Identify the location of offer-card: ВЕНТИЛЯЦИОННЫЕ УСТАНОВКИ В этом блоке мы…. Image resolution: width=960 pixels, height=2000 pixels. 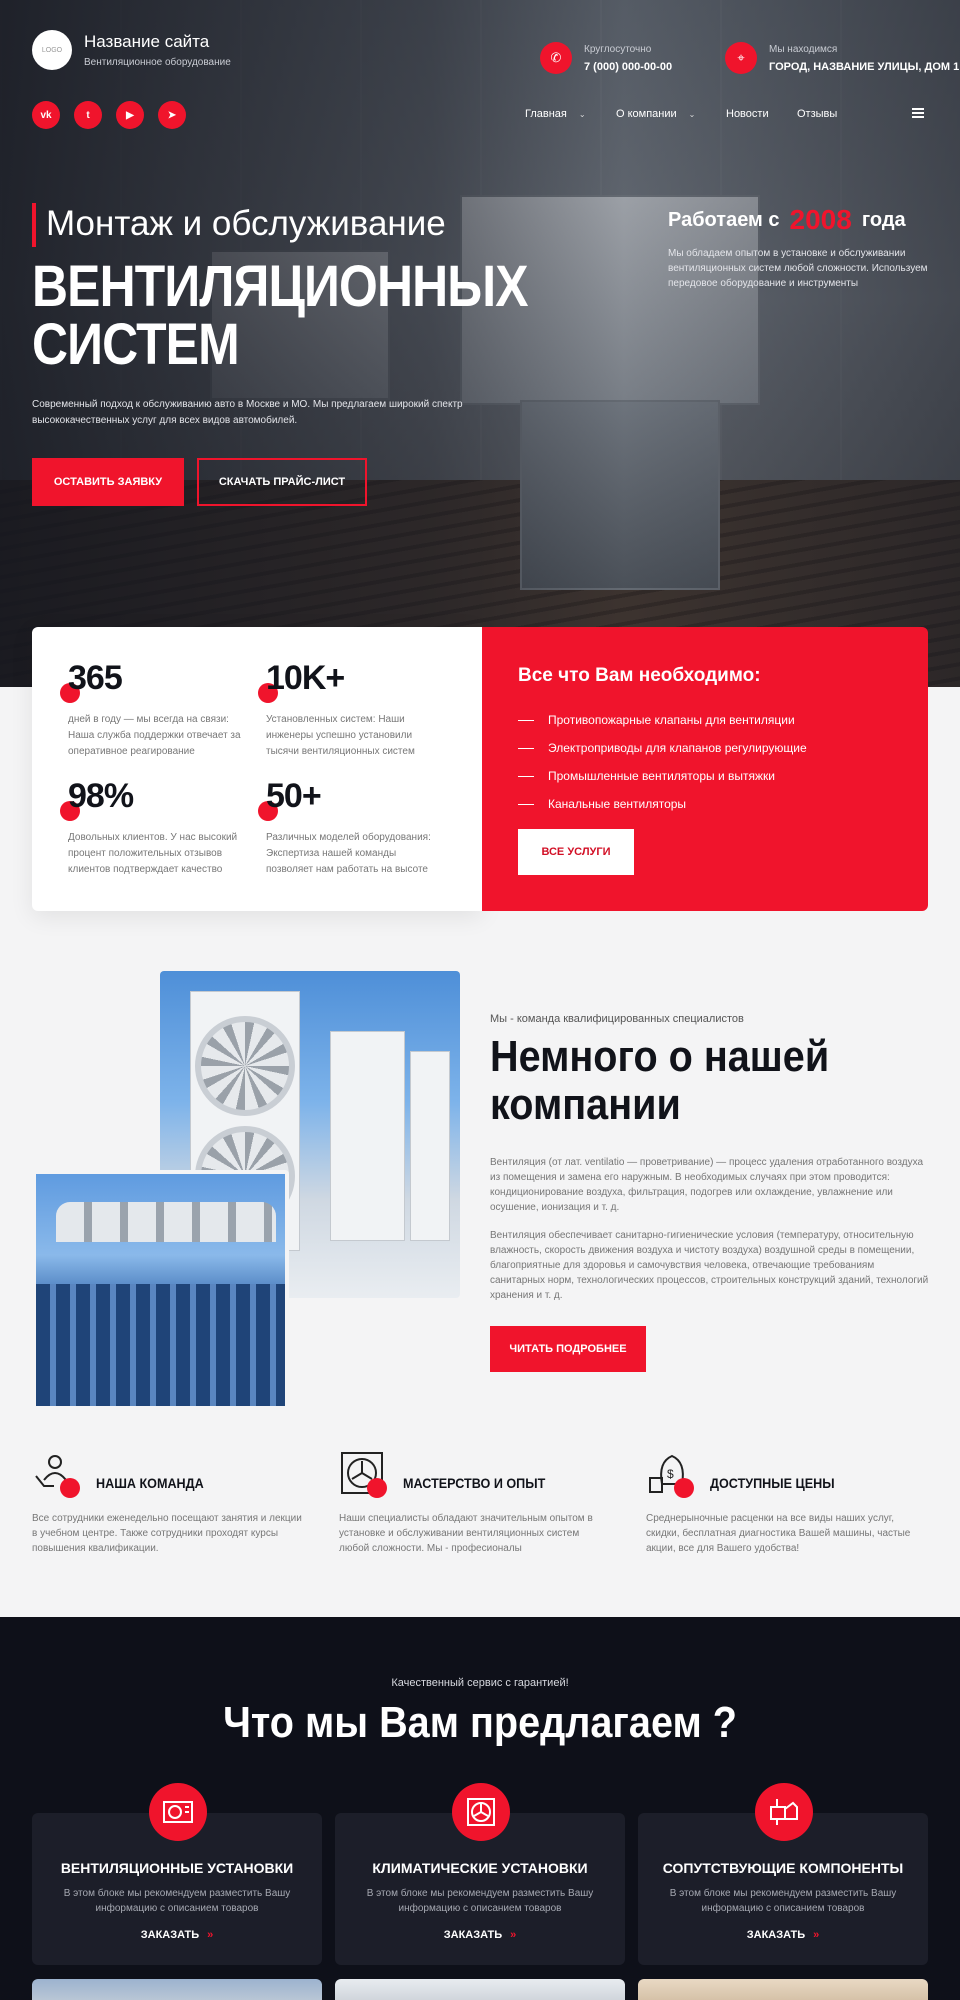
(177, 1874).